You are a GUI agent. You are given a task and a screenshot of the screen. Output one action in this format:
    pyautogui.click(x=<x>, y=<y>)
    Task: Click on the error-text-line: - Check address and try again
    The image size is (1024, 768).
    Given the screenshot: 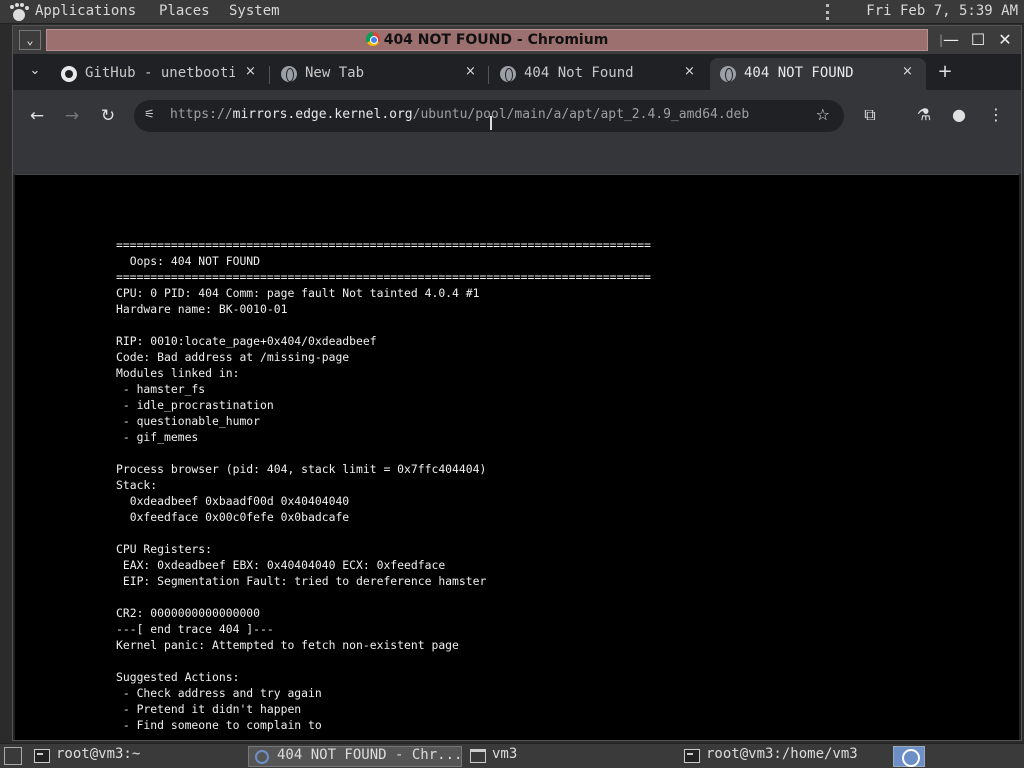 What is the action you would take?
    pyautogui.click(x=219, y=693)
    